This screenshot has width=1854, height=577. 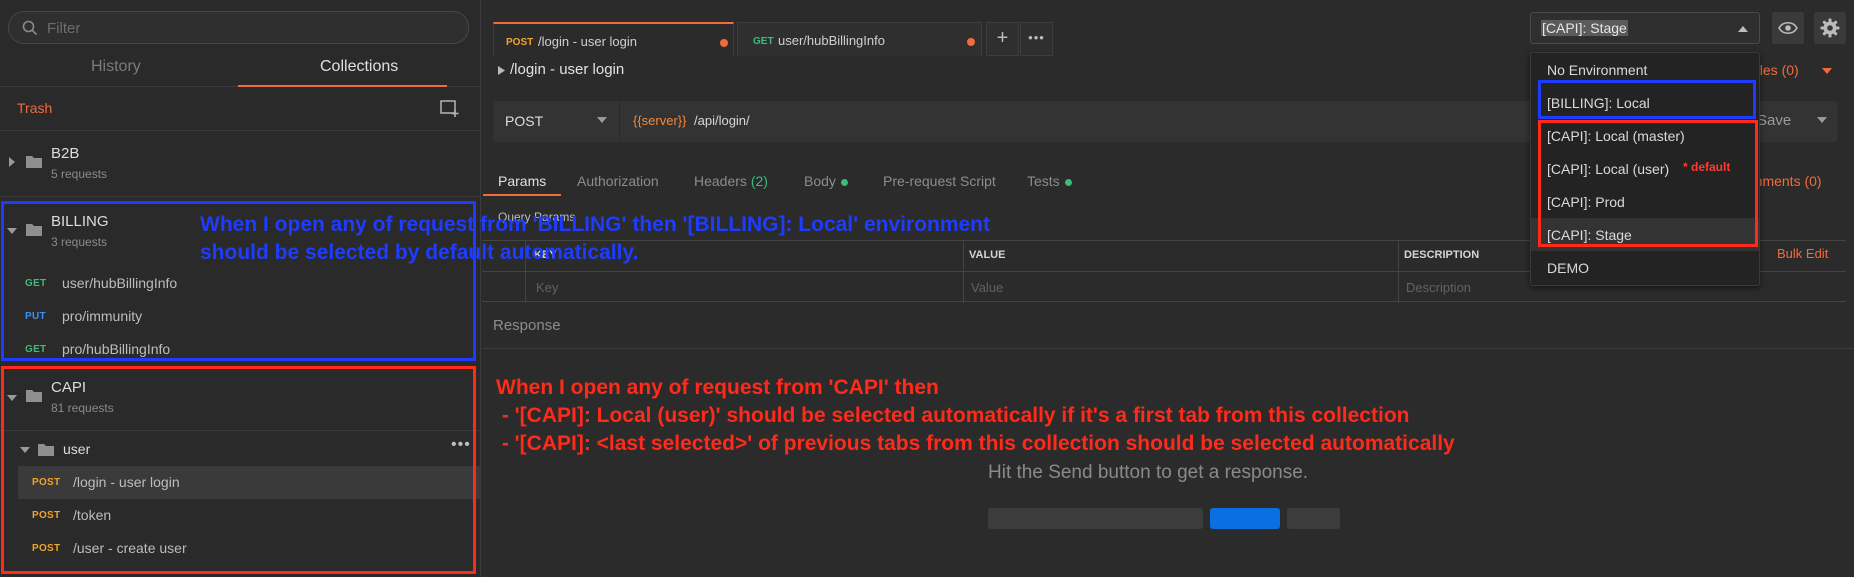 What do you see at coordinates (116, 67) in the screenshot?
I see `tab-history: History` at bounding box center [116, 67].